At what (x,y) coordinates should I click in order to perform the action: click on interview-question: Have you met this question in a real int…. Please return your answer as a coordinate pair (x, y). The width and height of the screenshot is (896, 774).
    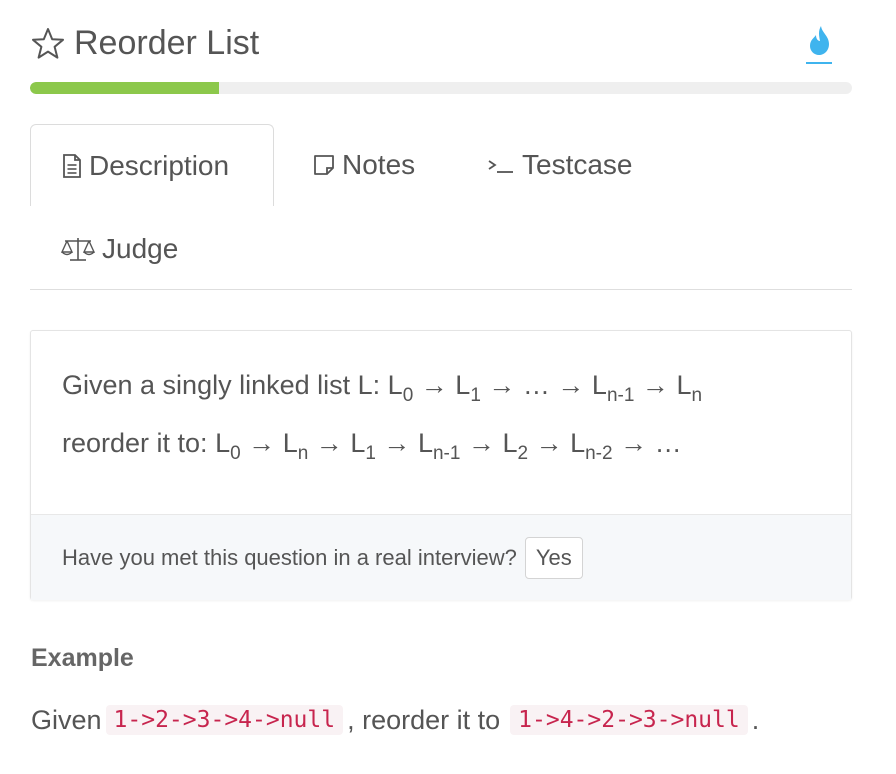
    Looking at the image, I should click on (289, 557).